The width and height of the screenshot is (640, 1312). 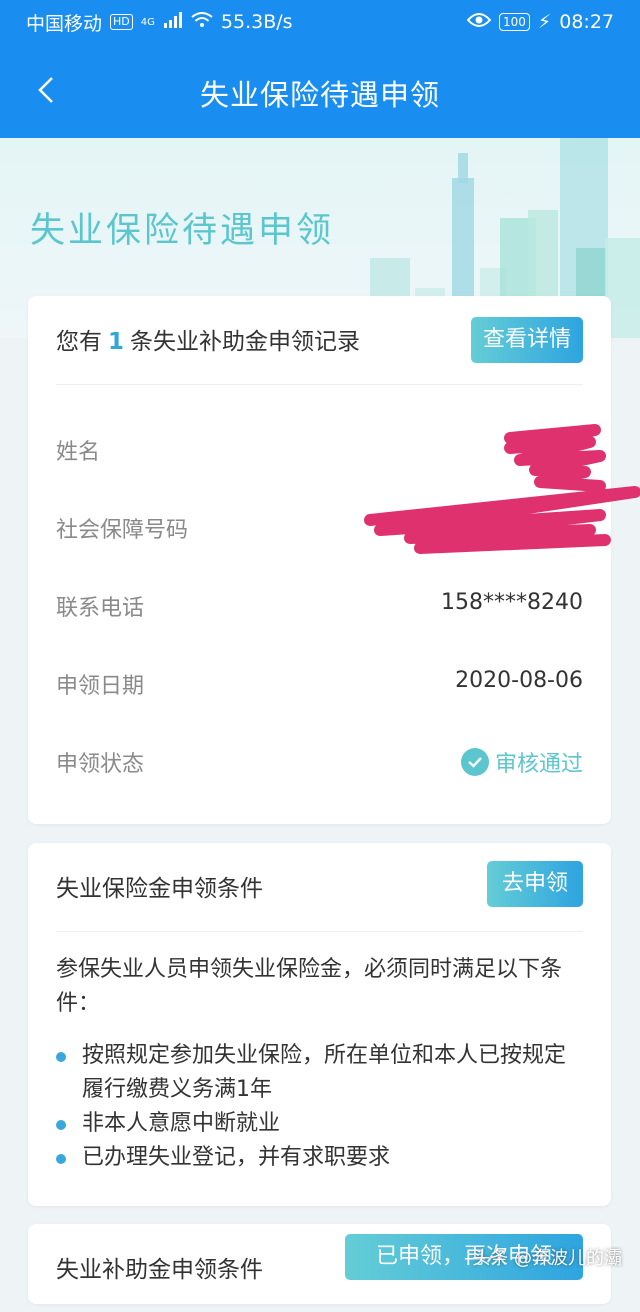 What do you see at coordinates (100, 608) in the screenshot?
I see `row-label: 联系电话` at bounding box center [100, 608].